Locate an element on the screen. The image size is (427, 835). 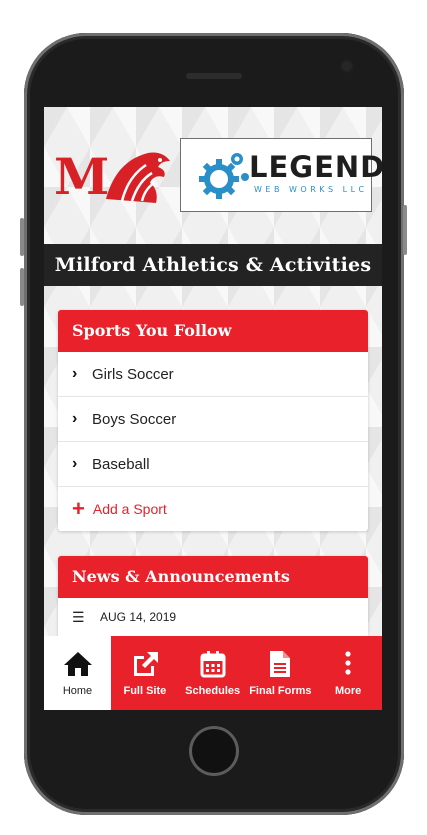
nav-full-site-label: Full Site is located at coordinates (145, 690).